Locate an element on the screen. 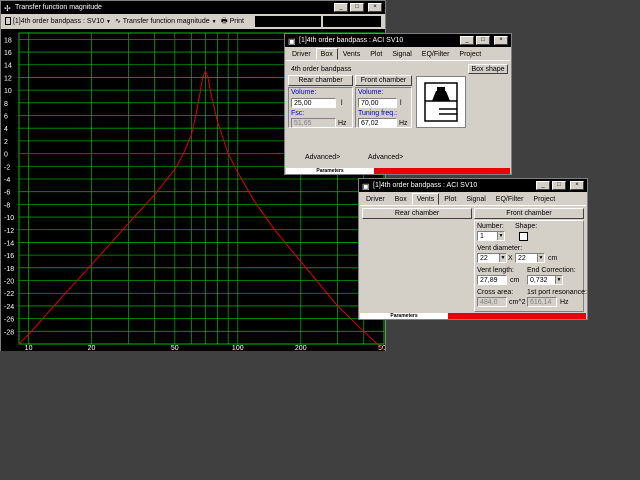  diameter-b-select: 22 ▼ is located at coordinates (530, 258).